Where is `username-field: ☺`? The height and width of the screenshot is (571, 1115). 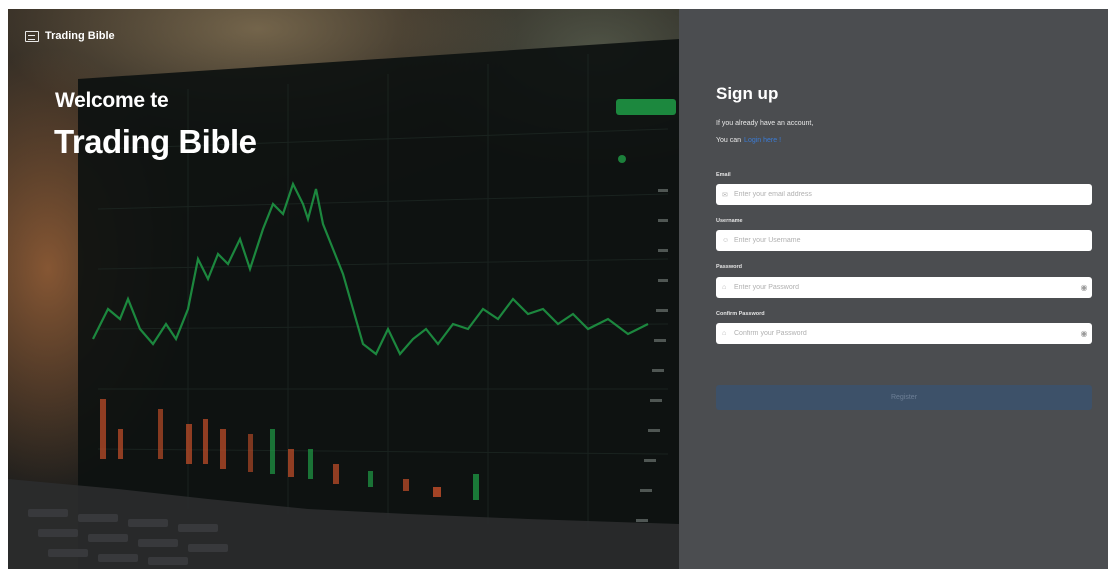
username-field: ☺ is located at coordinates (904, 240).